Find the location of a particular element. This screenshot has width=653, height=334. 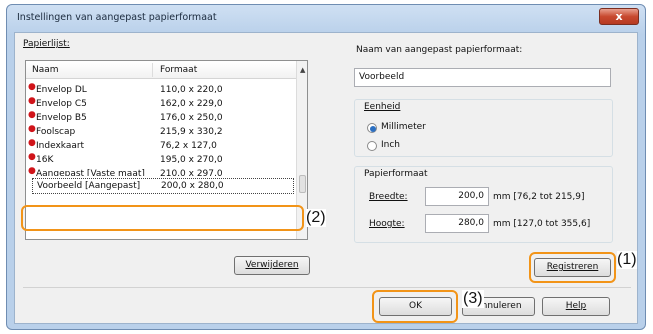

list-item: ● Envelop C5 162,0 x 229,0 is located at coordinates (161, 103).